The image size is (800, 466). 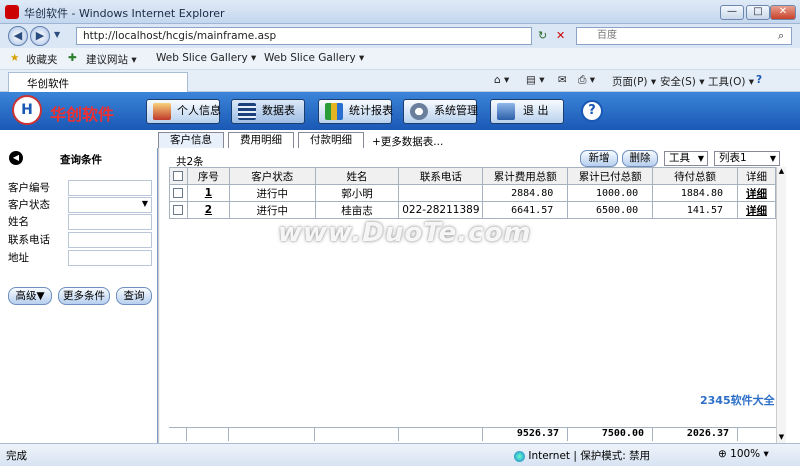 What do you see at coordinates (758, 12) in the screenshot?
I see `maximize-button: □` at bounding box center [758, 12].